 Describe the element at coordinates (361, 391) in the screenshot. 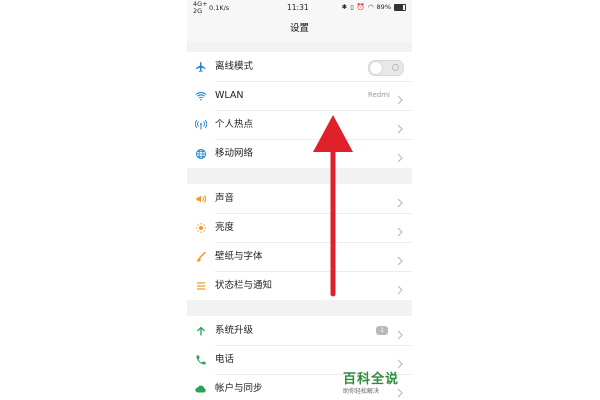

I see `watermark-sub: 助你轻松解决` at that location.